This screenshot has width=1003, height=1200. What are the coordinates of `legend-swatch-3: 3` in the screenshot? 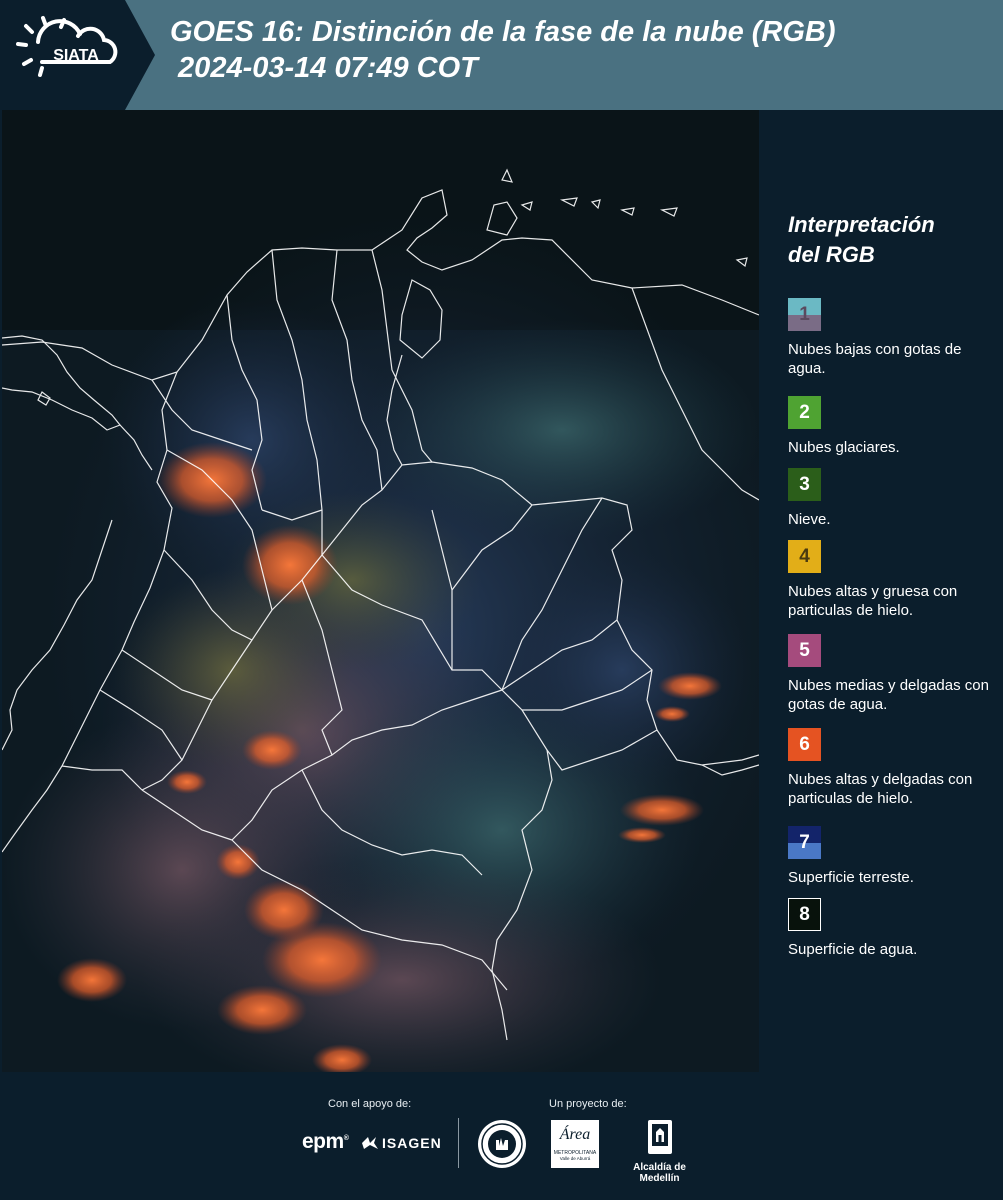 It's located at (804, 484).